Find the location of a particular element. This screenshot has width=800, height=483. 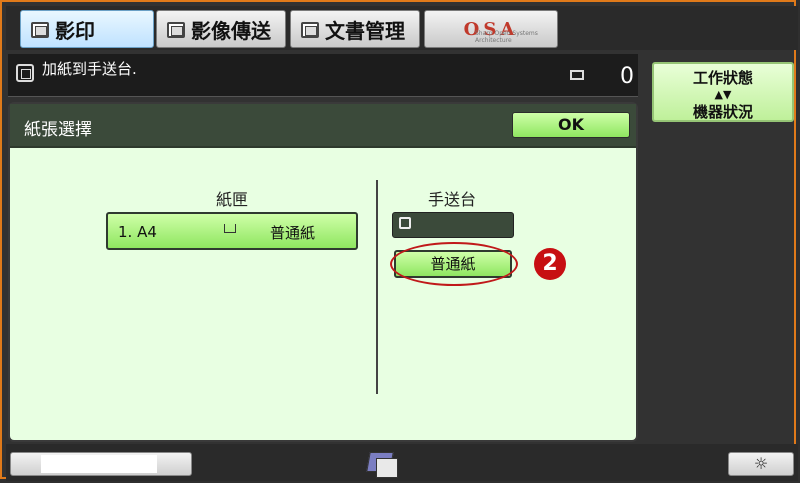

step-number-badge: 2 is located at coordinates (550, 264).